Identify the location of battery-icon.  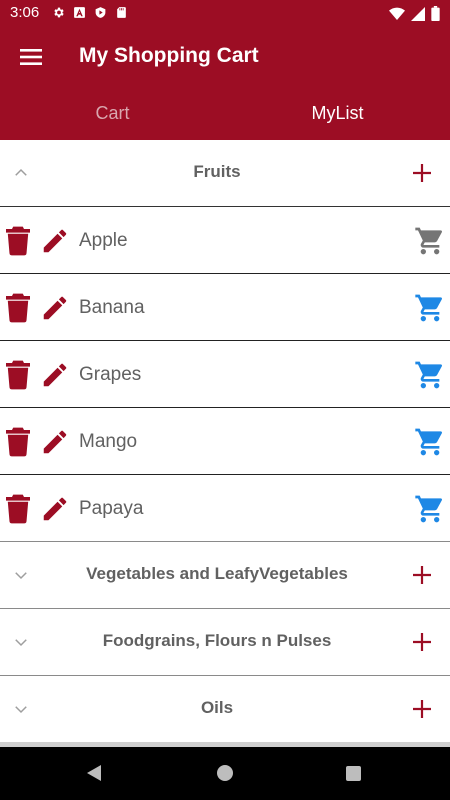
(435, 13).